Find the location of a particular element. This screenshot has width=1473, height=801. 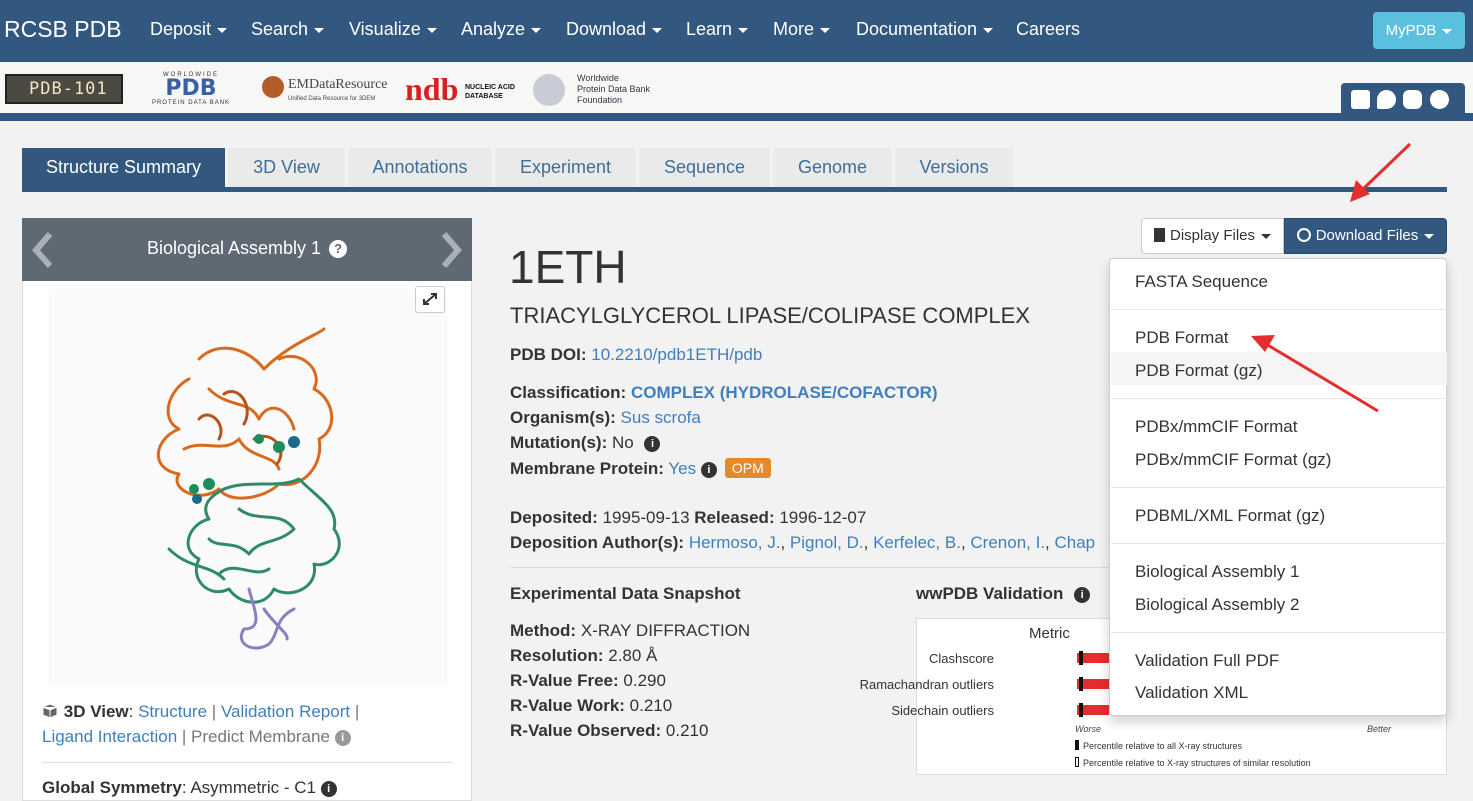

display-files-button: Display Files is located at coordinates (1212, 236).